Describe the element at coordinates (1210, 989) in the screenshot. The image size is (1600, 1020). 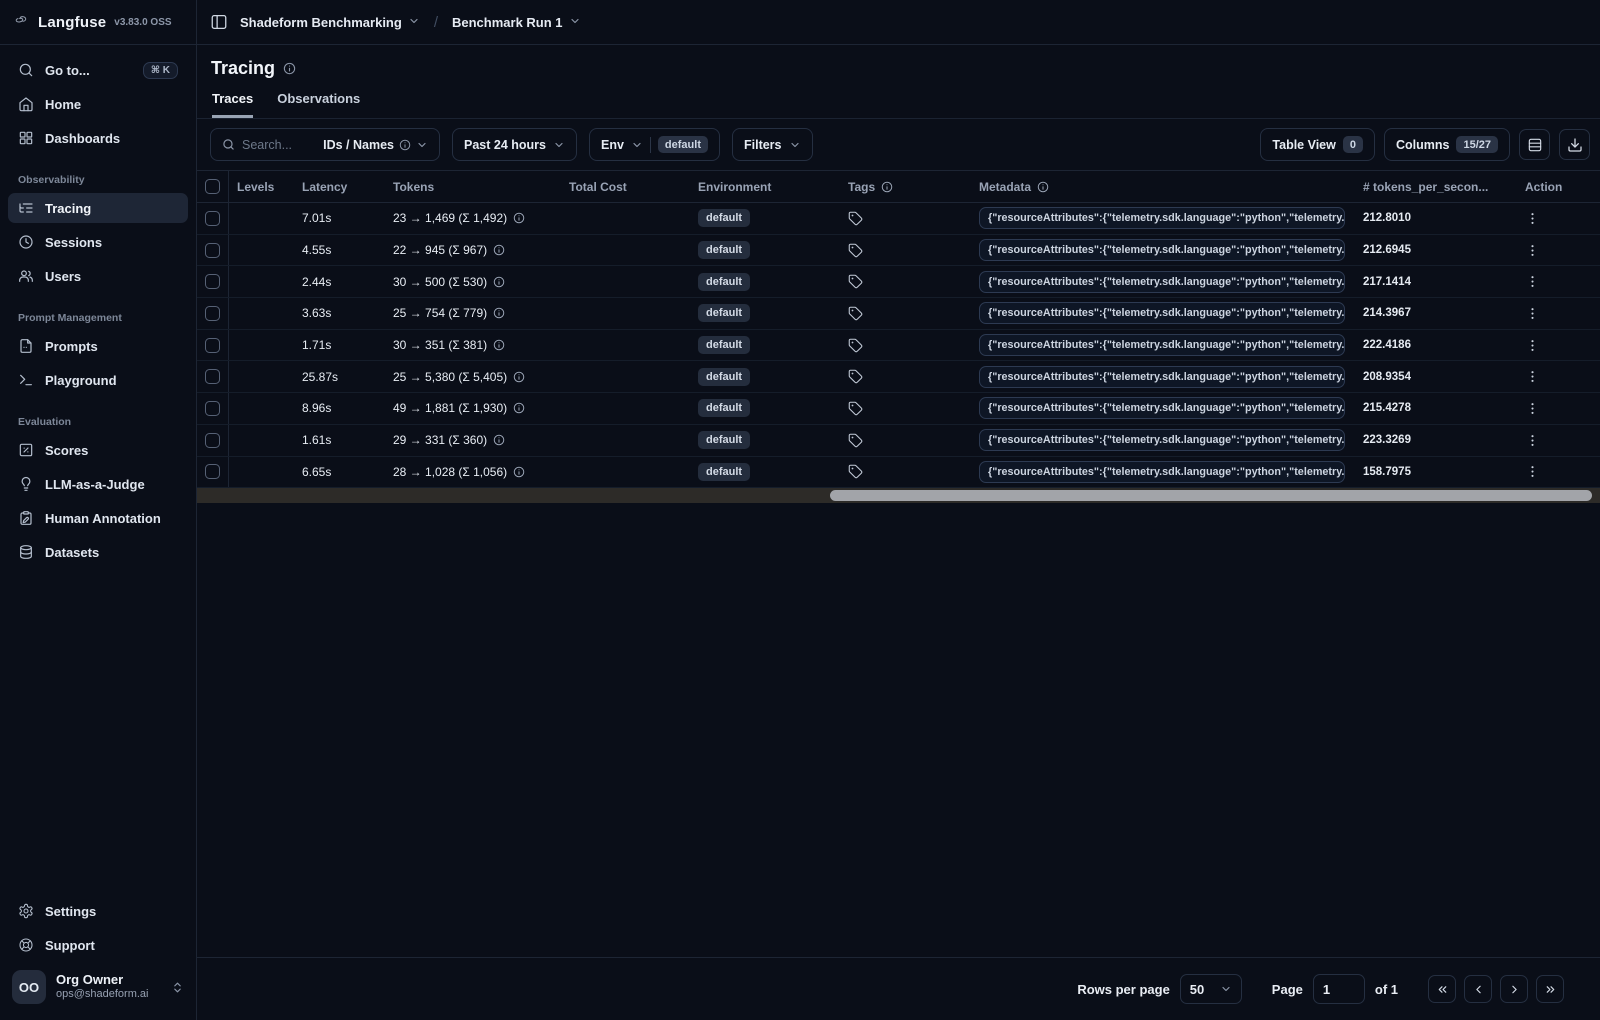
I see `rows-per-page-select: 50` at that location.